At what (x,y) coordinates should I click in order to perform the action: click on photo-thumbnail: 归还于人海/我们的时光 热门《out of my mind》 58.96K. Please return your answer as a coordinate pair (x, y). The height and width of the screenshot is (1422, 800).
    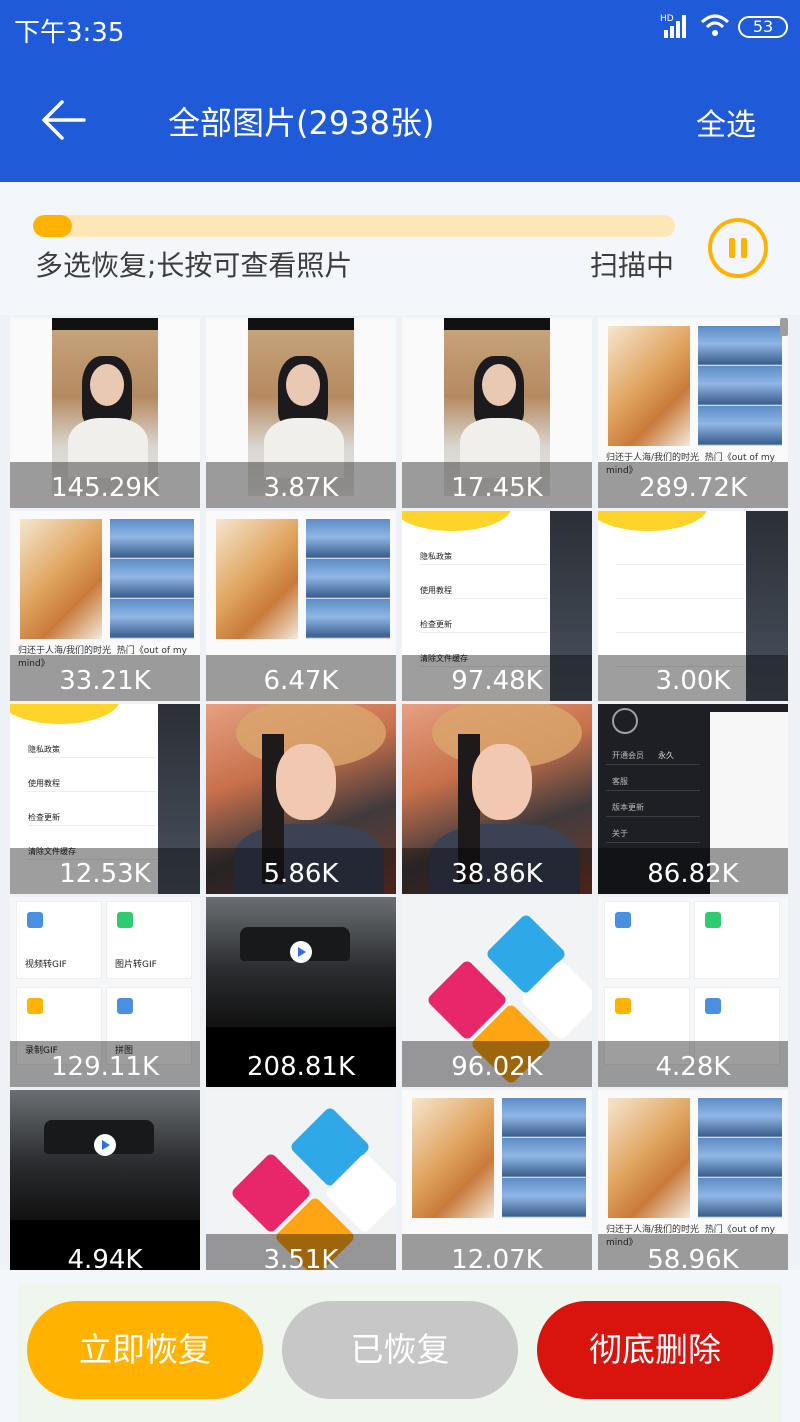
    Looking at the image, I should click on (693, 1180).